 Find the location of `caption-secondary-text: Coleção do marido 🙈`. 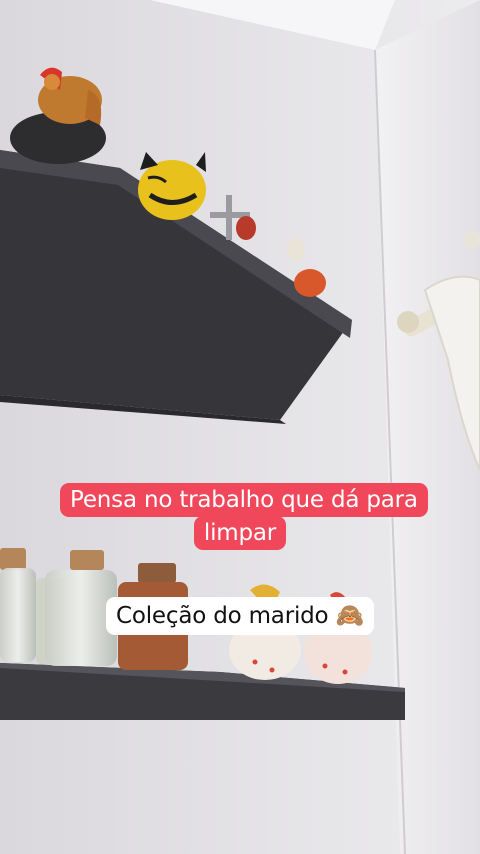

caption-secondary-text: Coleção do marido 🙈 is located at coordinates (240, 616).